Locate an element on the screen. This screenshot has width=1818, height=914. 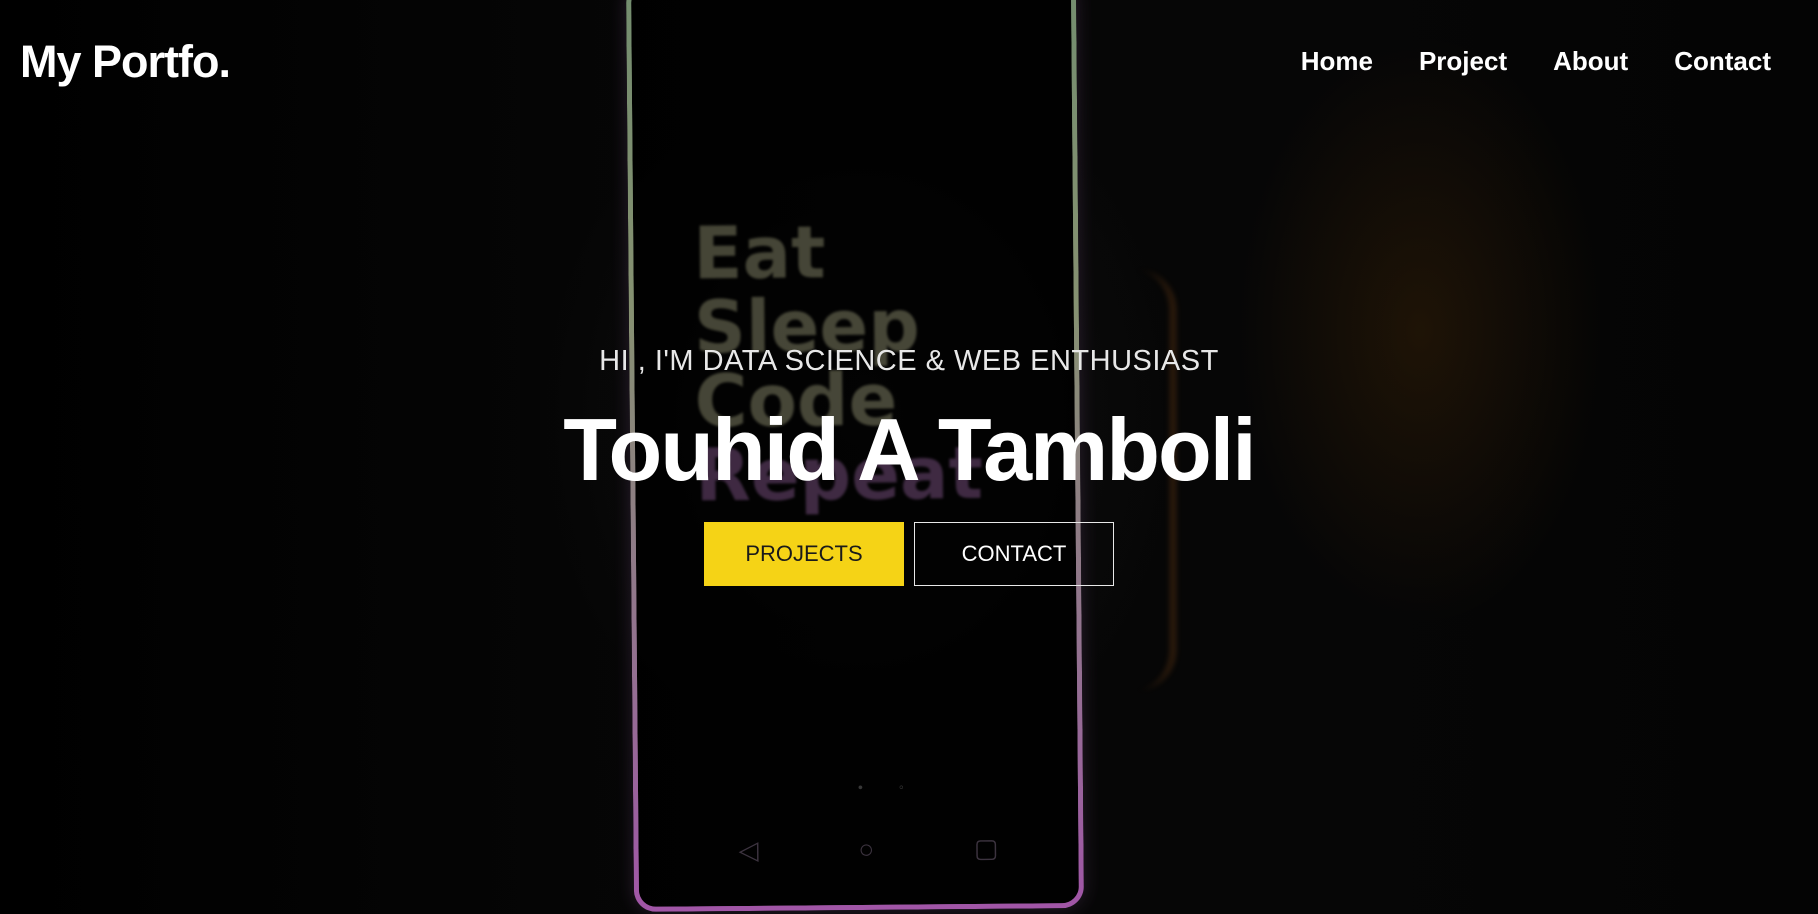
contact-button: CONTACT is located at coordinates (1014, 554).